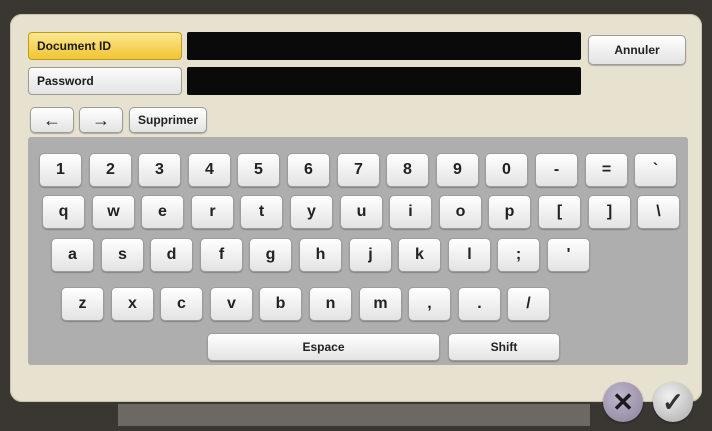  Describe the element at coordinates (509, 212) in the screenshot. I see `key-row2-9: p` at that location.